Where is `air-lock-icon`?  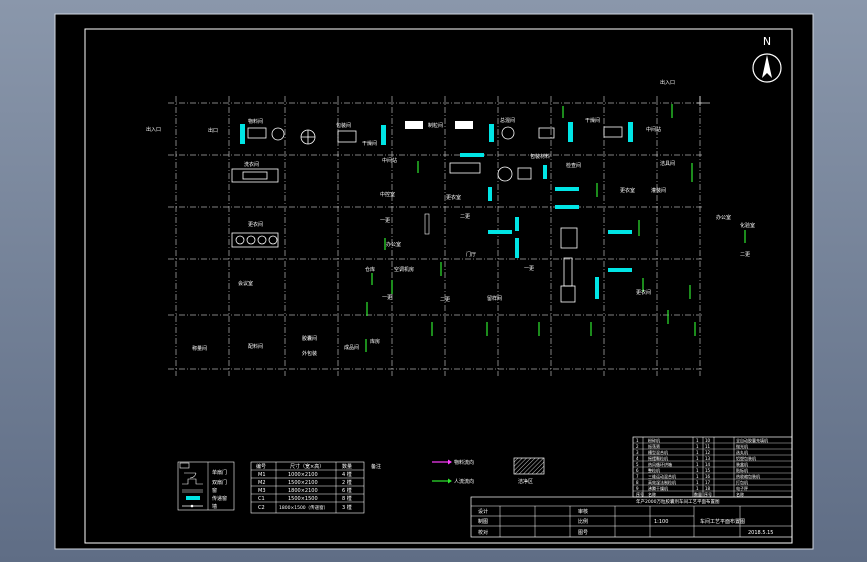
air-lock-icon is located at coordinates (193, 498).